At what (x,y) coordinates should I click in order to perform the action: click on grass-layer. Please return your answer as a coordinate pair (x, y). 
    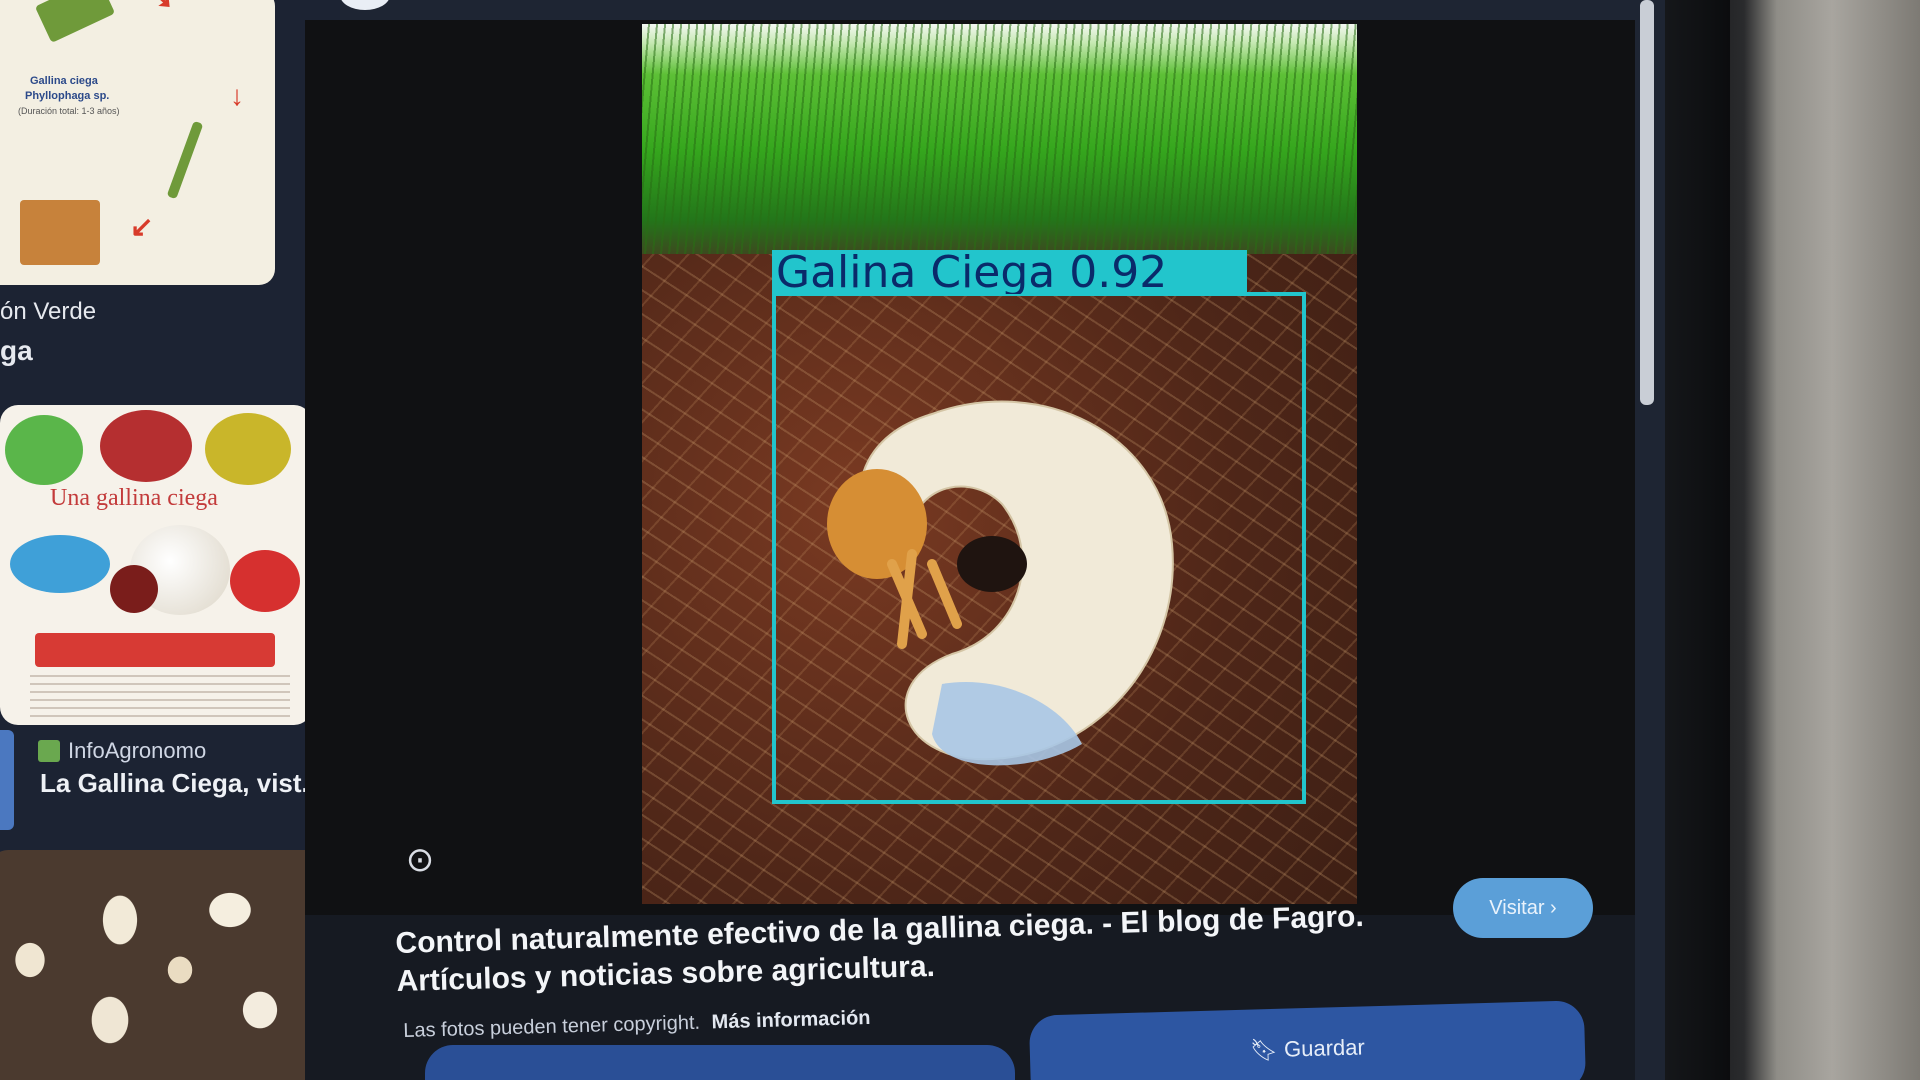
    Looking at the image, I should click on (999, 139).